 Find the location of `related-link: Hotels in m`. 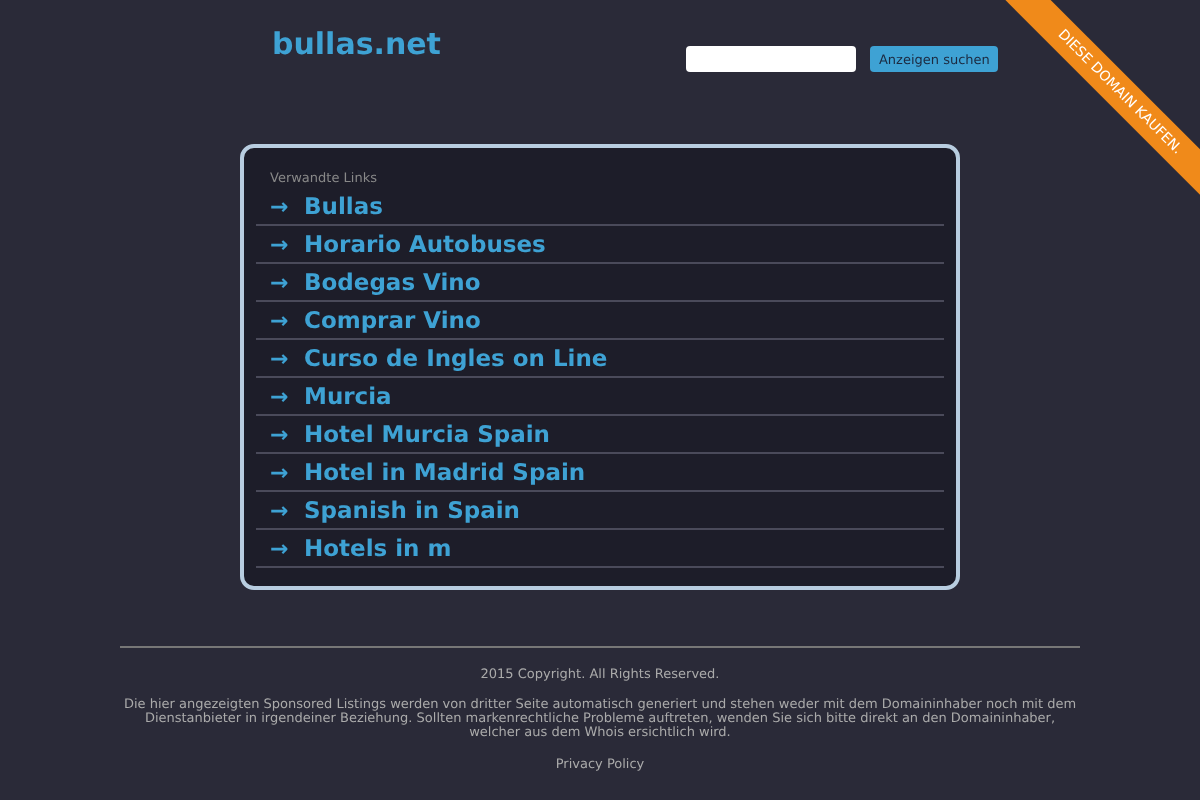

related-link: Hotels in m is located at coordinates (378, 548).